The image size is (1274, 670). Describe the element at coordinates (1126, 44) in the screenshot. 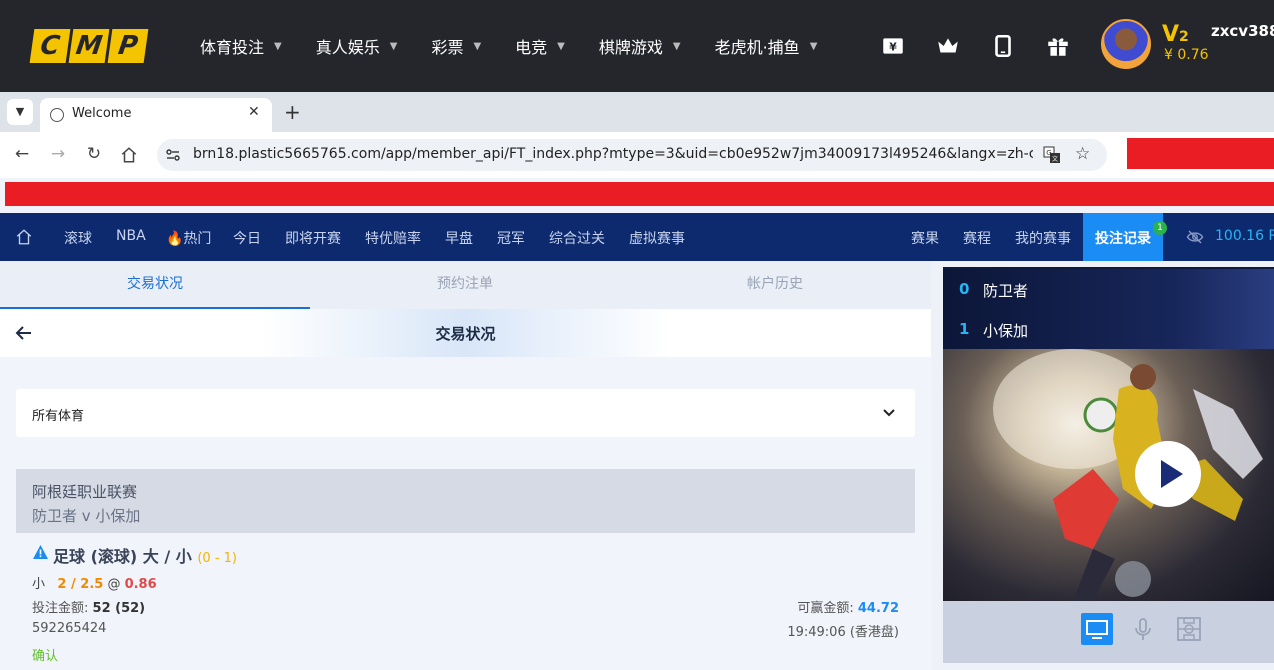

I see `avatar` at that location.